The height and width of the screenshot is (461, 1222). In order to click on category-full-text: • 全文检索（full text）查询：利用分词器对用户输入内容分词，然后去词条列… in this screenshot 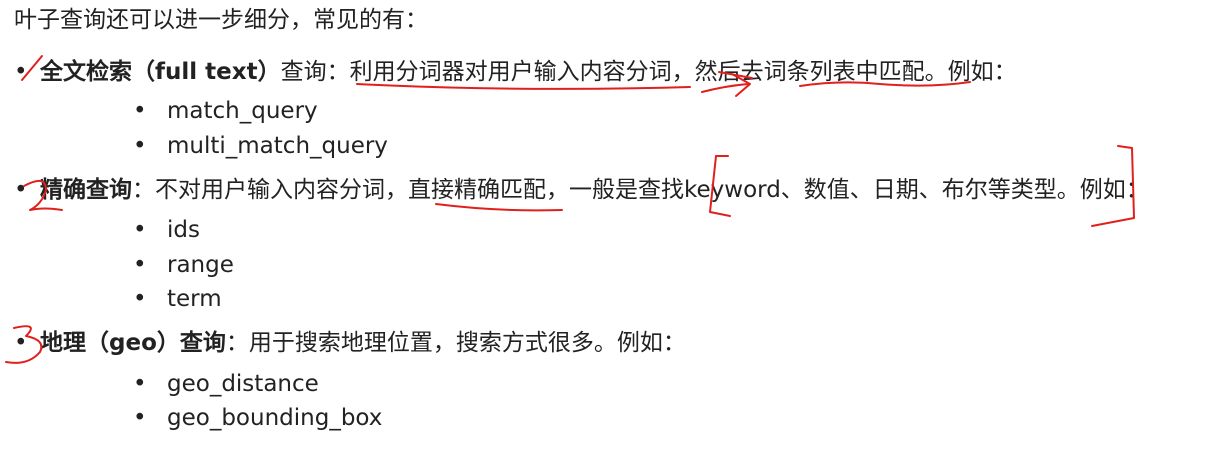, I will do `click(515, 72)`.